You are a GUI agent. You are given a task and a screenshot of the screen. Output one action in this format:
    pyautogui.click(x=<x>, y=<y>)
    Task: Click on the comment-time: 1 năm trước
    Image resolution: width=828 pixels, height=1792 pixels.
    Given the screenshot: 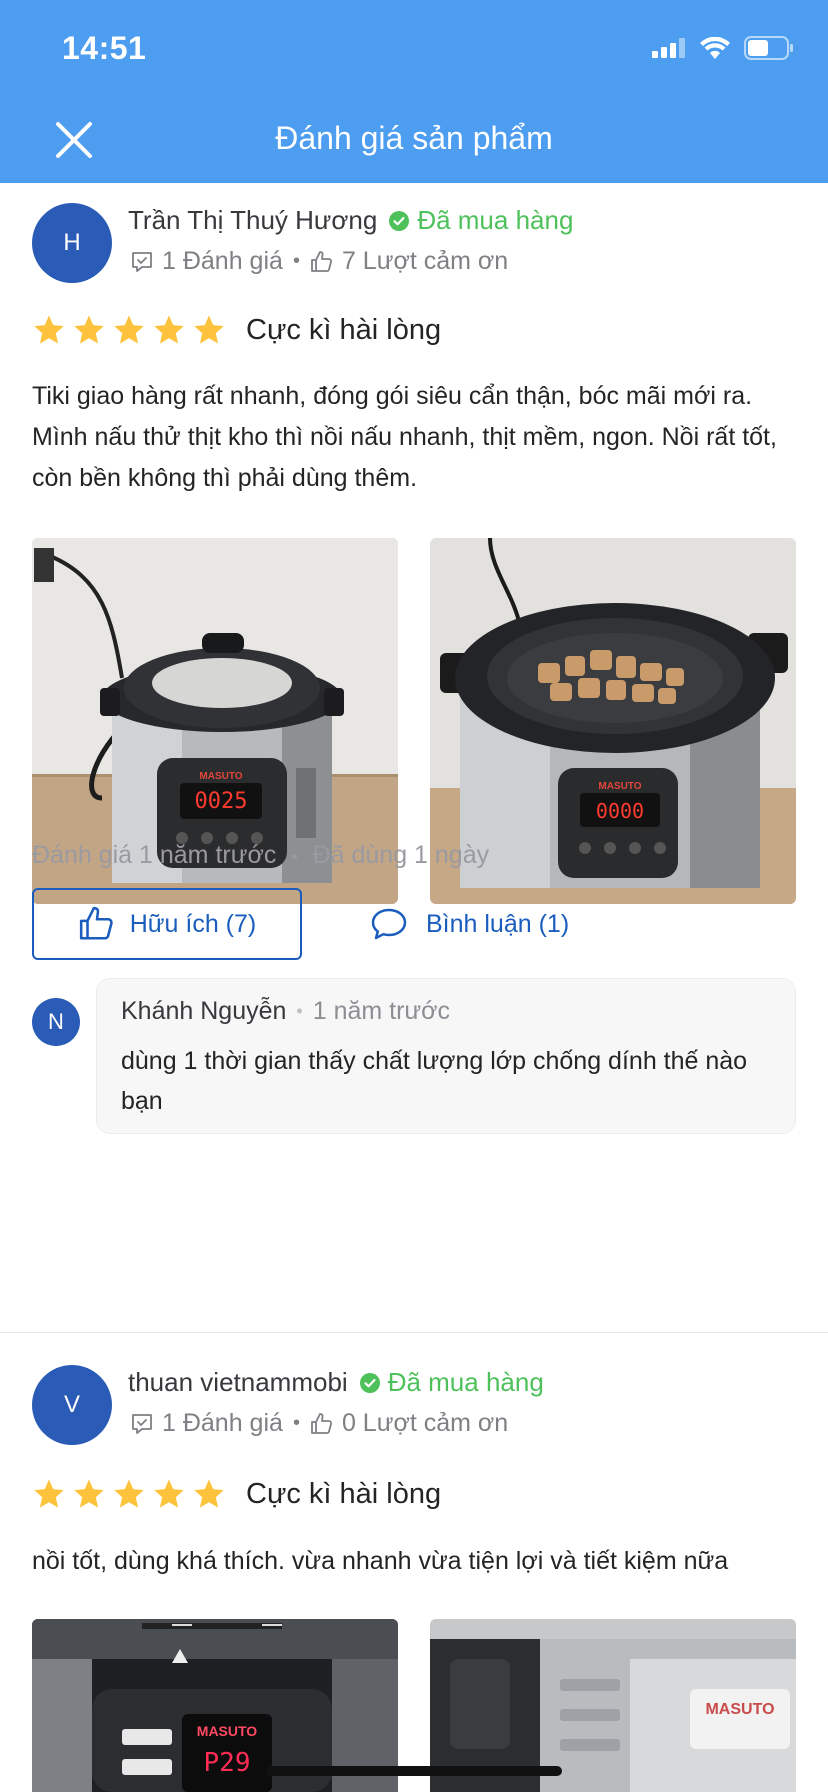 What is the action you would take?
    pyautogui.click(x=381, y=1011)
    